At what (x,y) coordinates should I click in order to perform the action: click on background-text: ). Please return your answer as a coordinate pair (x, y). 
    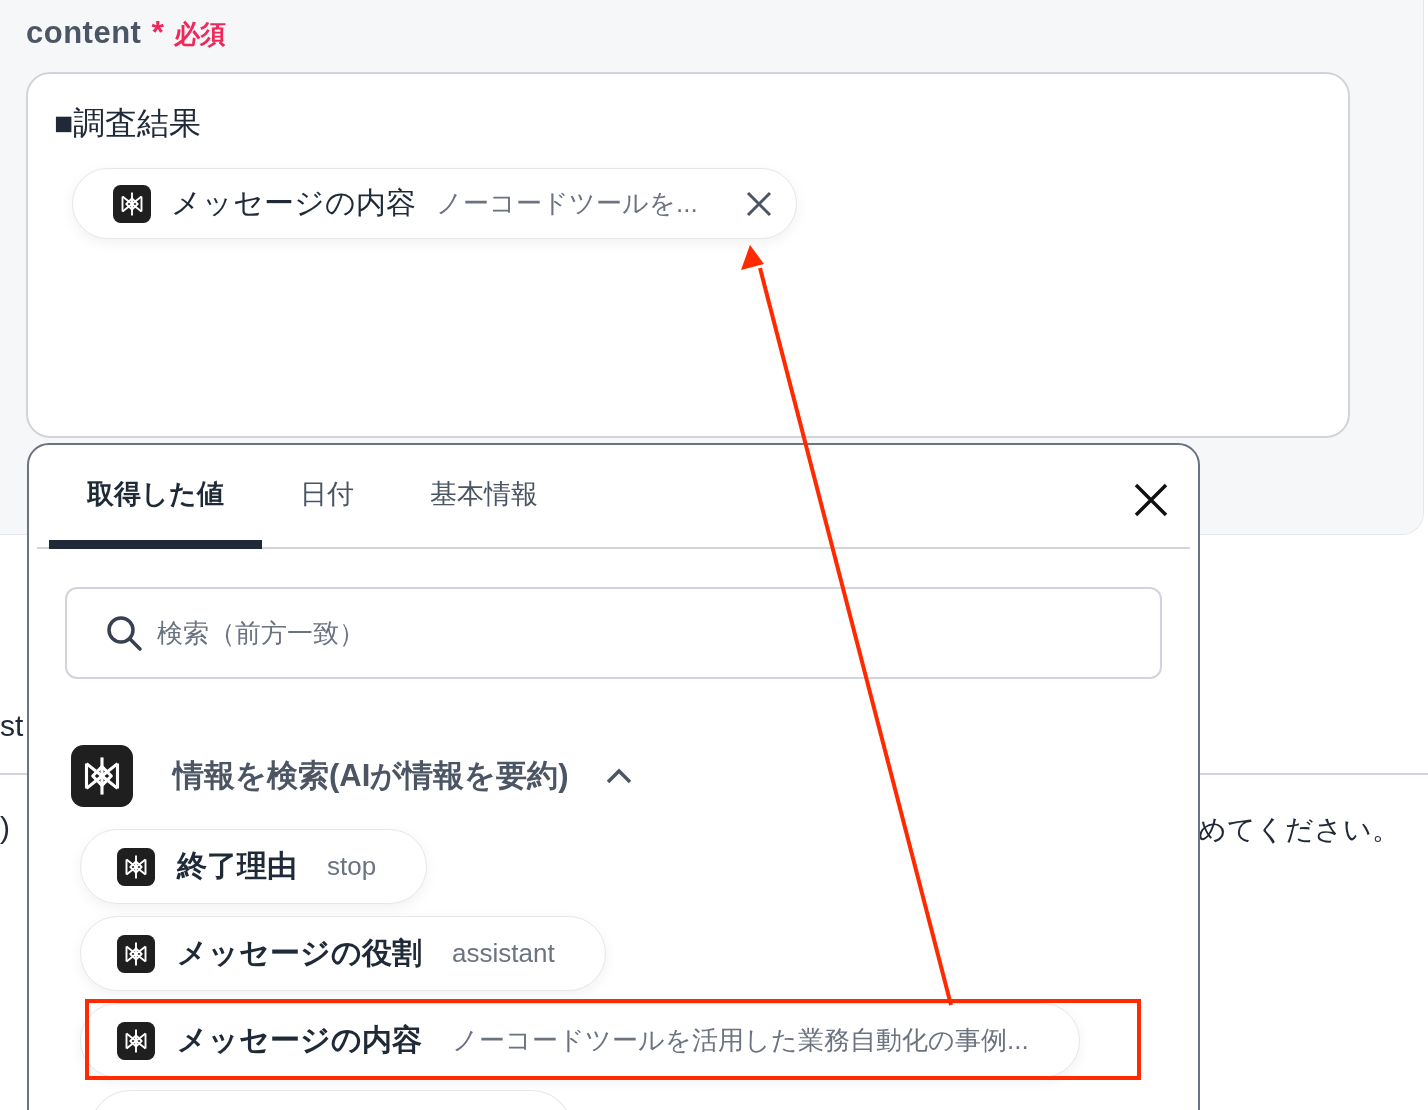
    Looking at the image, I should click on (5, 828).